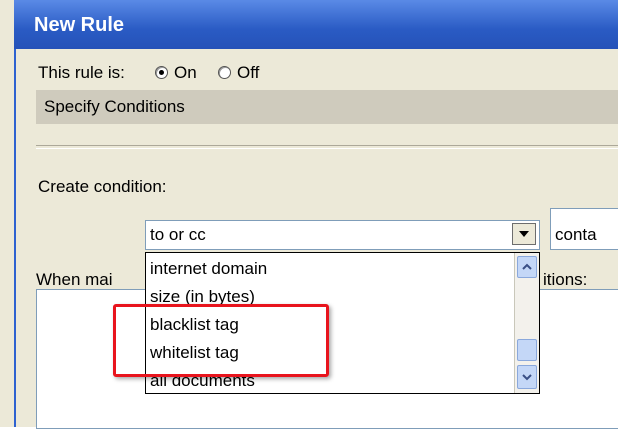  Describe the element at coordinates (102, 186) in the screenshot. I see `create-condition-label: Create condition:` at that location.